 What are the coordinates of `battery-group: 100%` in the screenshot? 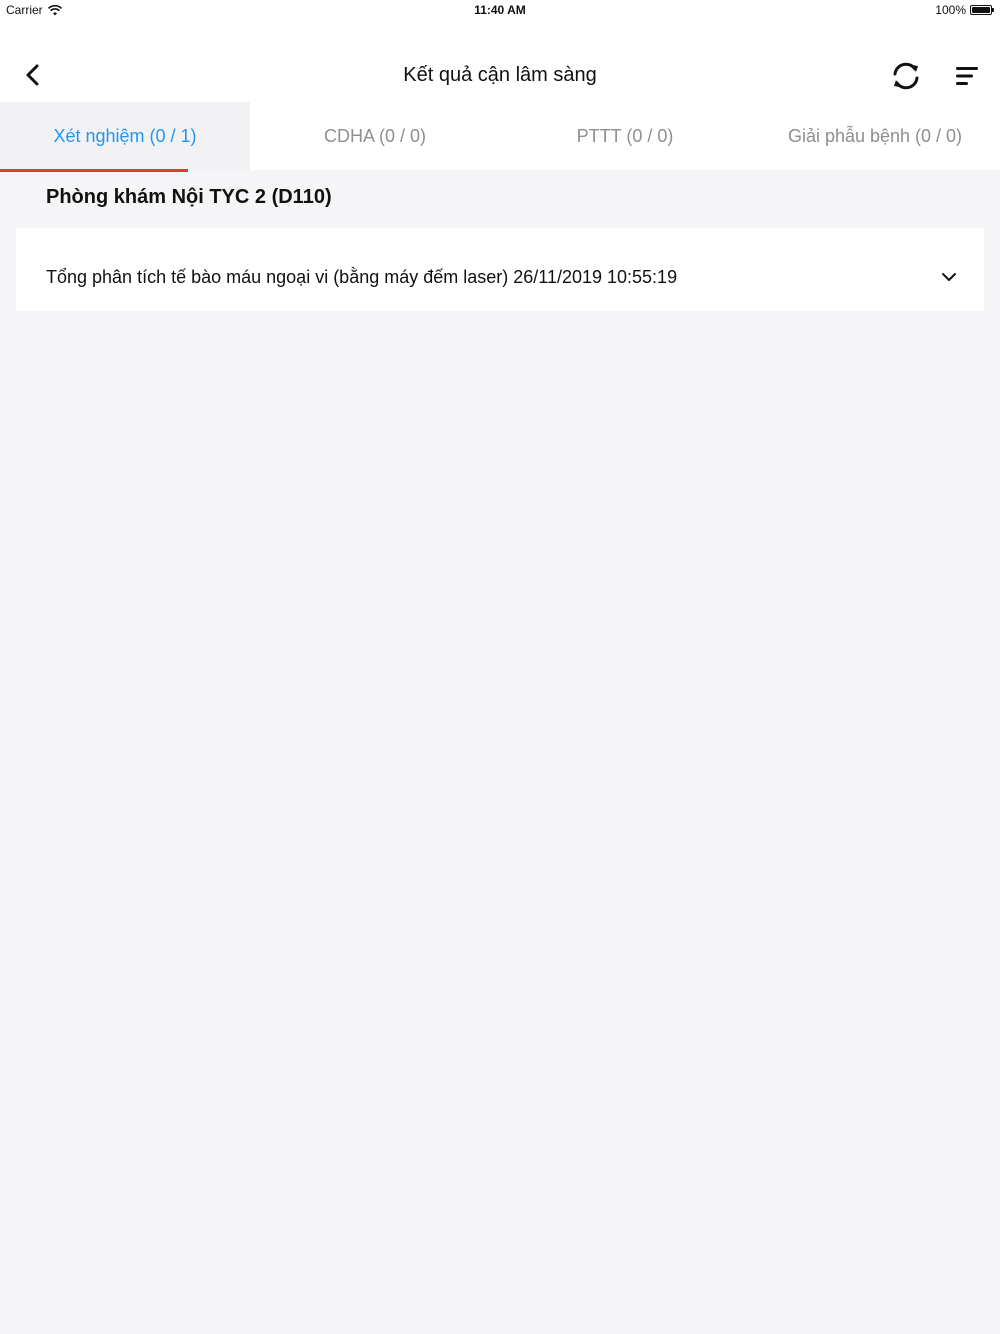 It's located at (964, 10).